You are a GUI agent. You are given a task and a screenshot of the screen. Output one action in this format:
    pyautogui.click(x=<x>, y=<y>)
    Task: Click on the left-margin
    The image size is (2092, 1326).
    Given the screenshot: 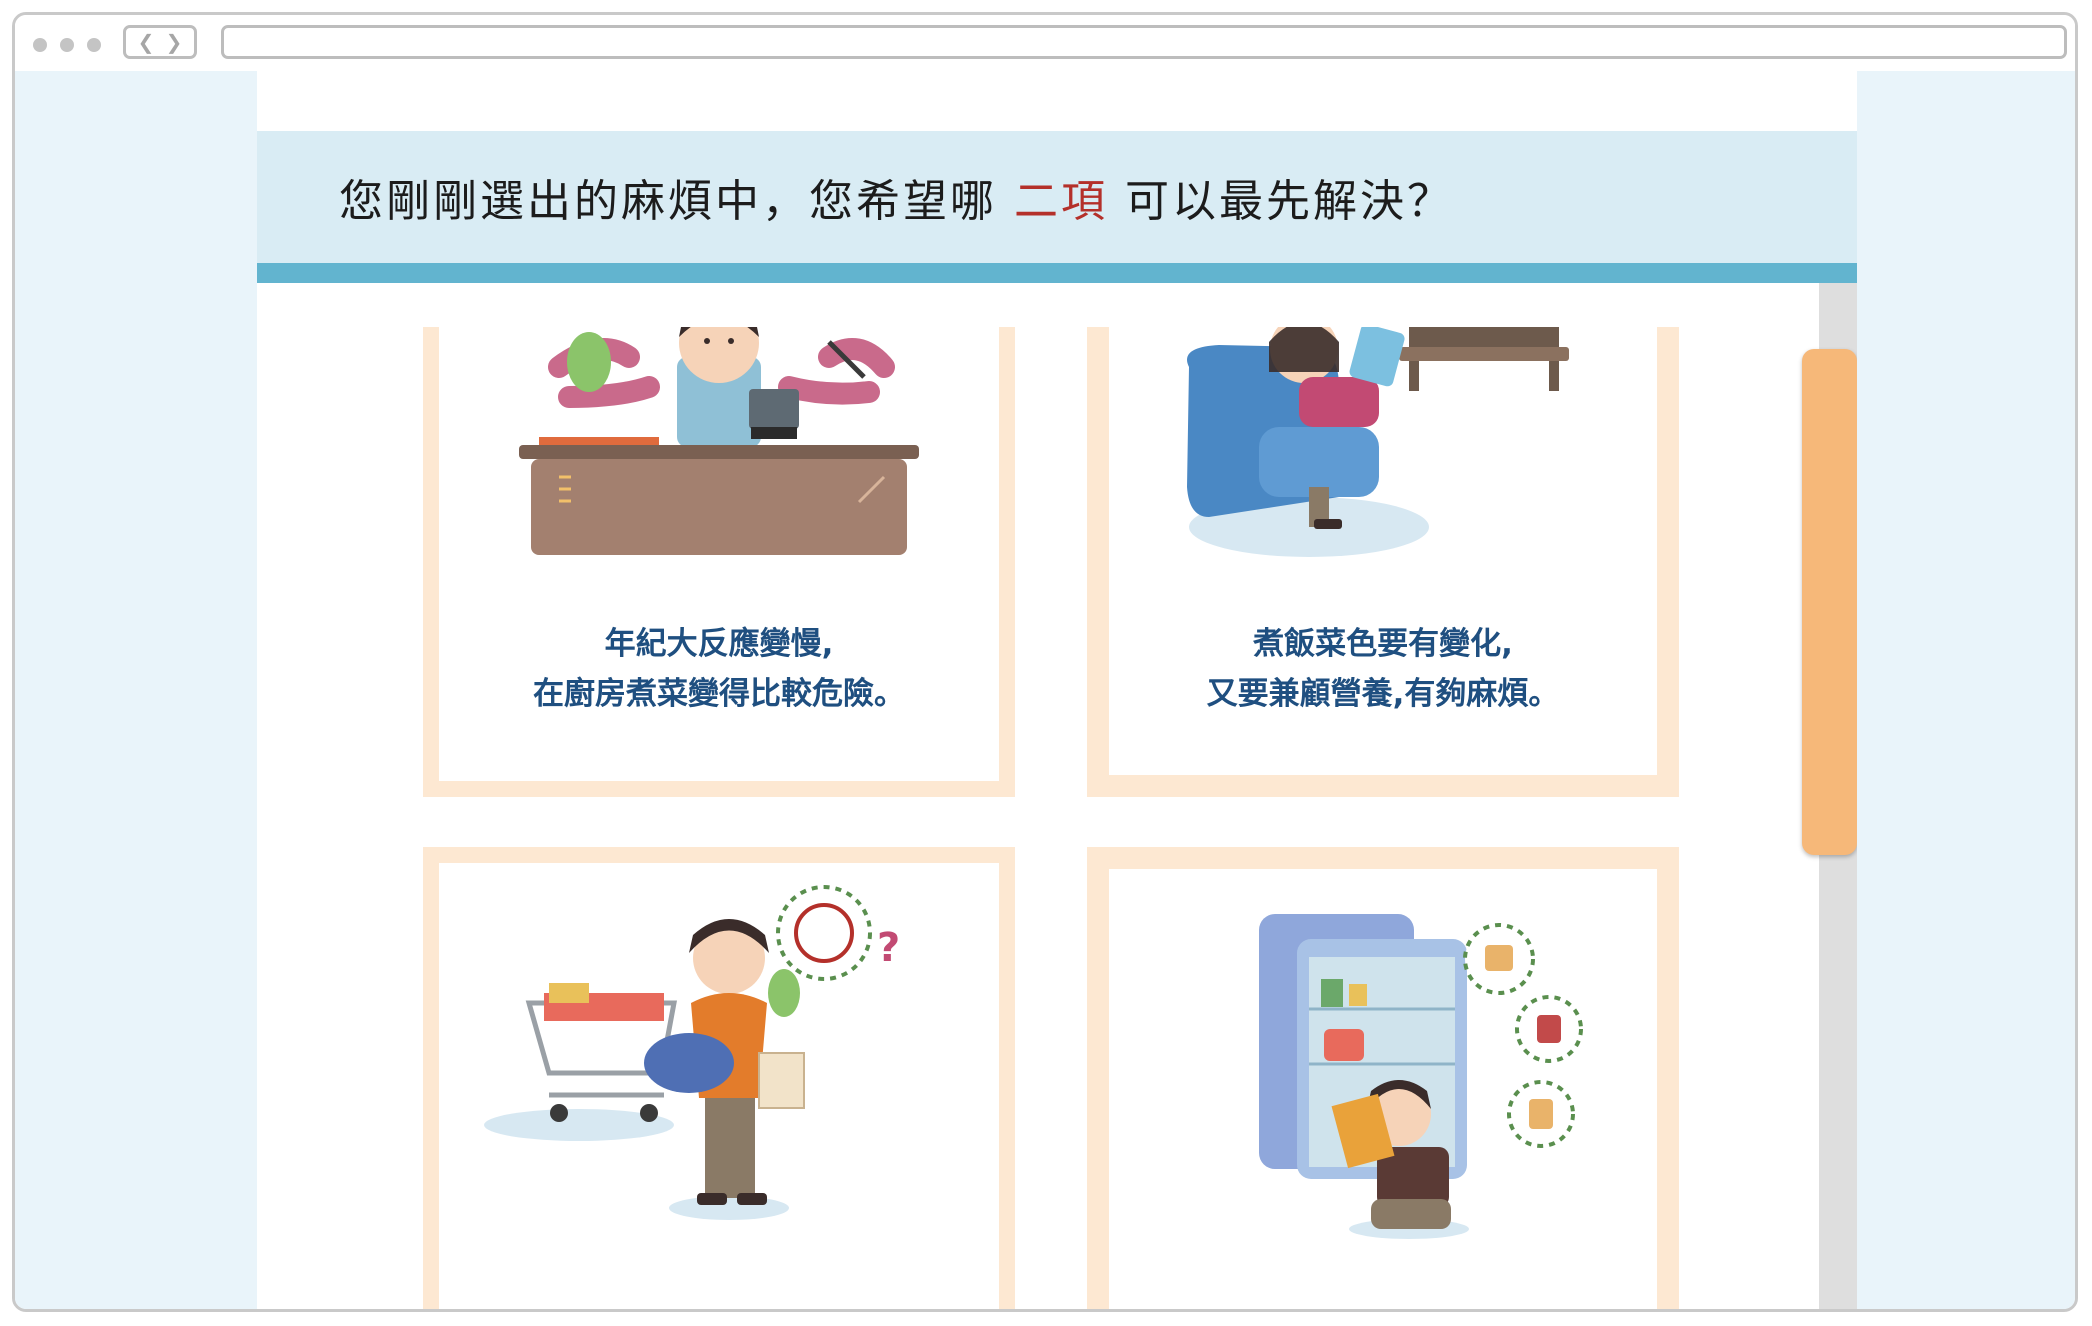 What is the action you would take?
    pyautogui.click(x=136, y=690)
    